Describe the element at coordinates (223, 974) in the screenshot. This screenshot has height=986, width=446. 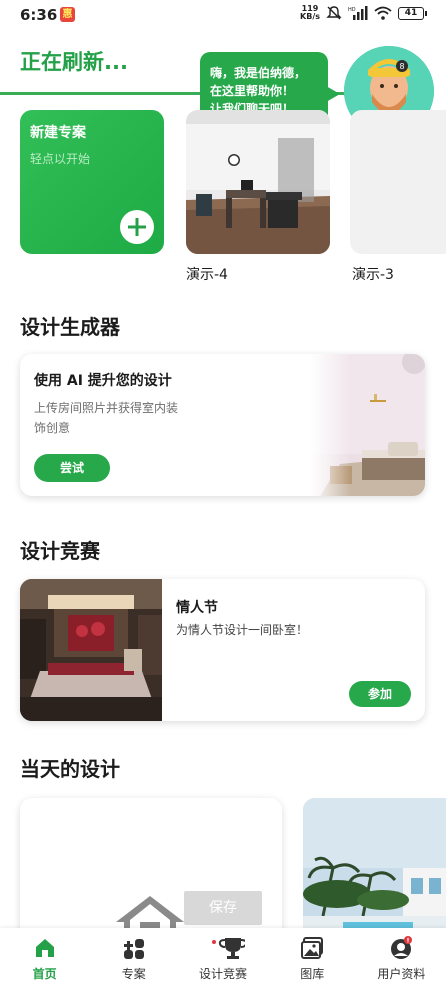
I see `nav-label: 设计竞赛` at that location.